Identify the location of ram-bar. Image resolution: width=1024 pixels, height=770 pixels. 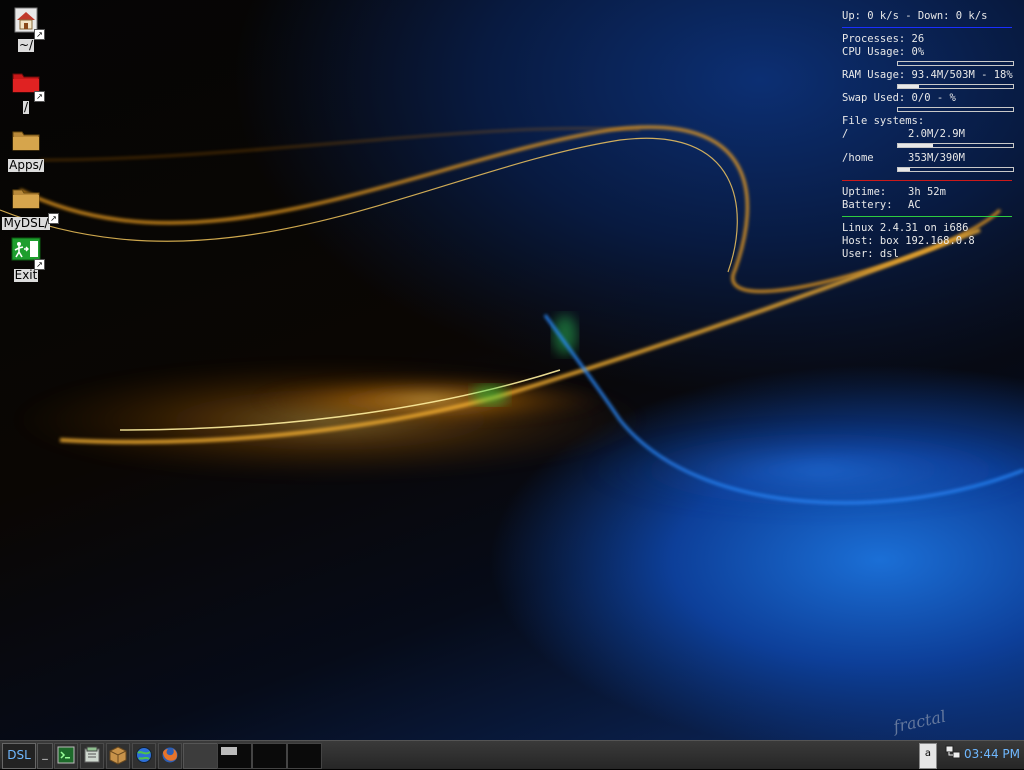
(955, 86).